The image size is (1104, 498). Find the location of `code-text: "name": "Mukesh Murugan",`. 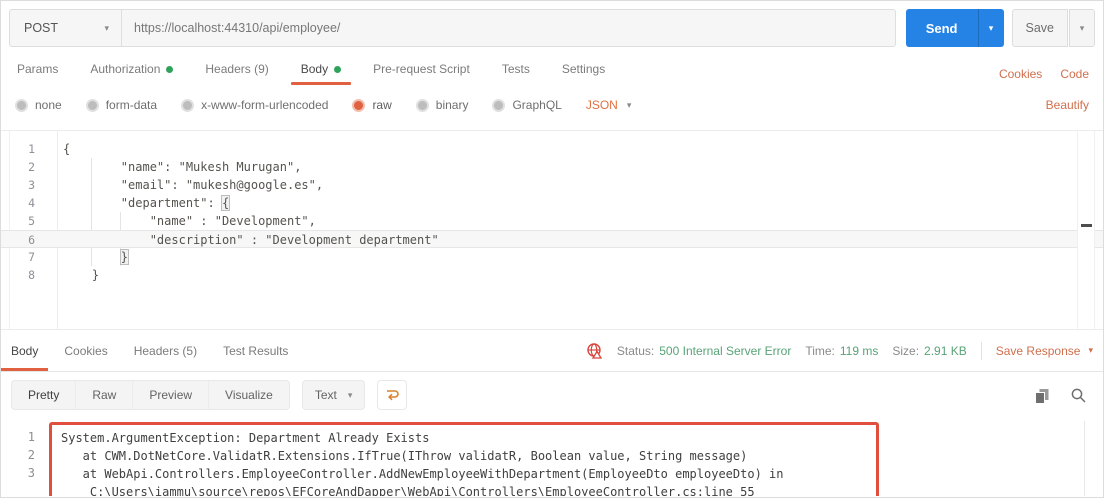

code-text: "name": "Mukesh Murugan", is located at coordinates (182, 167).